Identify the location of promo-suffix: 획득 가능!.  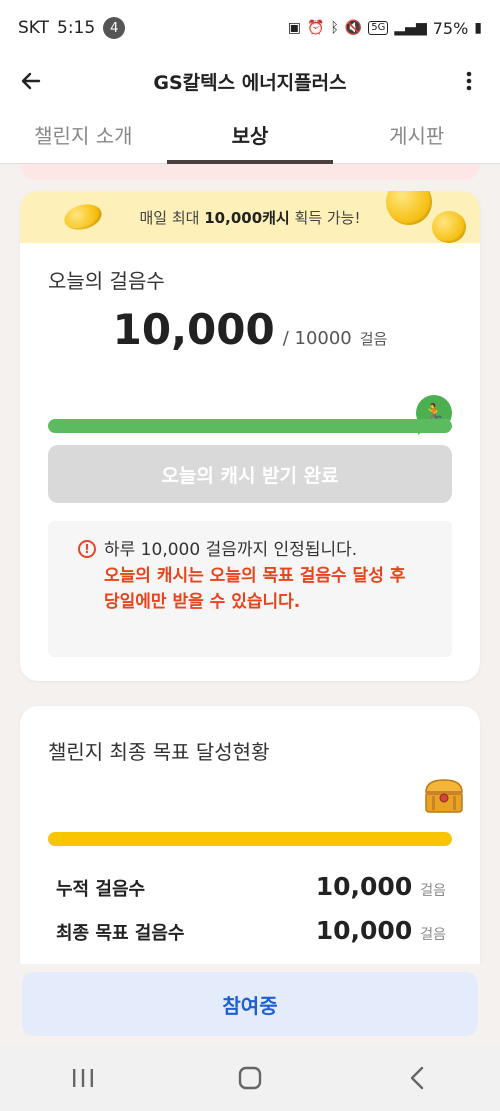
(325, 217).